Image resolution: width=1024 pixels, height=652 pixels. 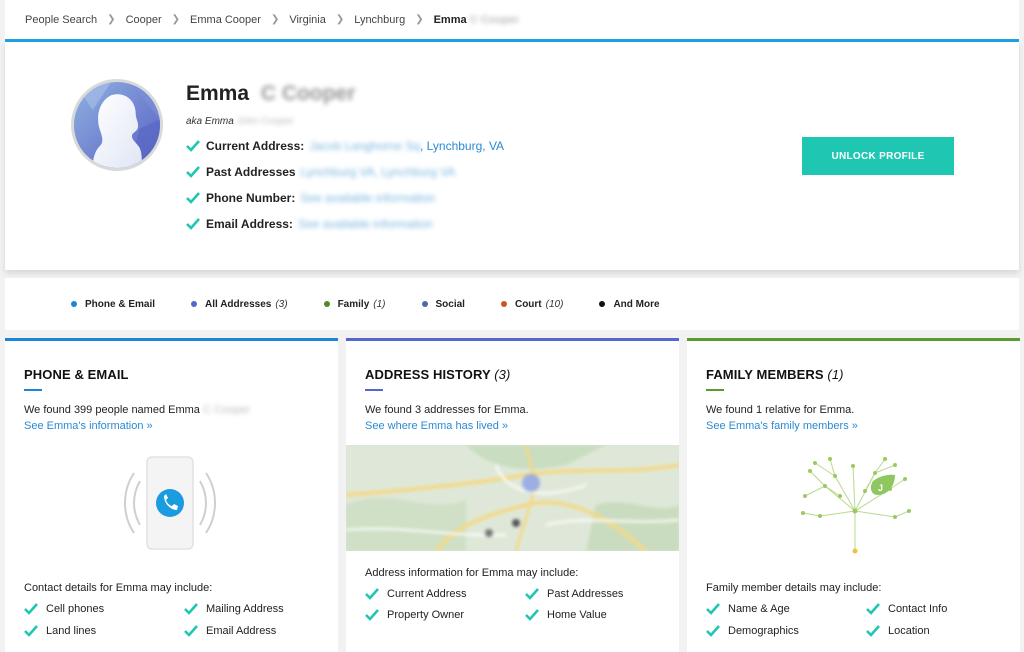 I want to click on current-address-value: , Lynchburg, VA, so click(x=462, y=146).